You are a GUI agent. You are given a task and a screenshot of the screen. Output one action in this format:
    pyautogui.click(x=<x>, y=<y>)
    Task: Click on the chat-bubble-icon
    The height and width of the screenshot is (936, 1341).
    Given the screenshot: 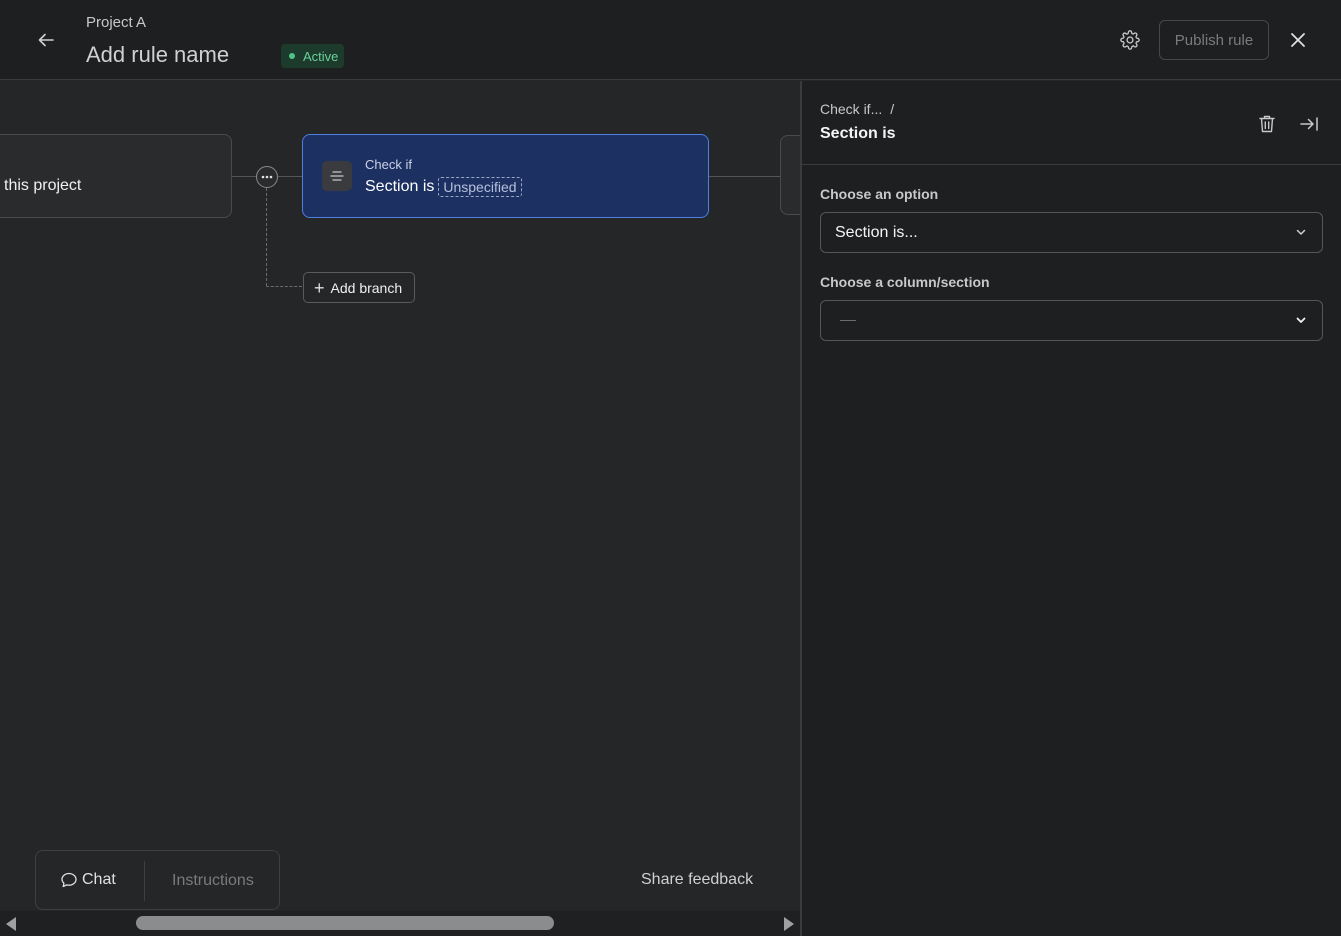 What is the action you would take?
    pyautogui.click(x=69, y=880)
    